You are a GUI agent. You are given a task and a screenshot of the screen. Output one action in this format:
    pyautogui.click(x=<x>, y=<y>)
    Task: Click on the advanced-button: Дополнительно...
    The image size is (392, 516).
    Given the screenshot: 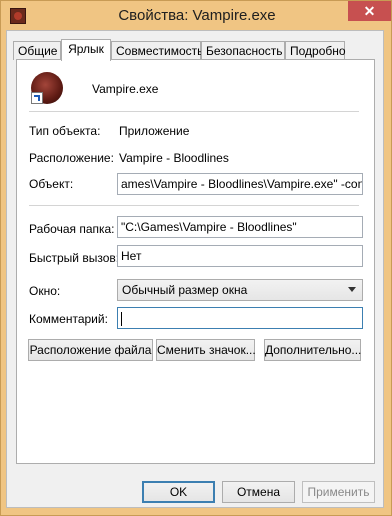 What is the action you would take?
    pyautogui.click(x=312, y=350)
    